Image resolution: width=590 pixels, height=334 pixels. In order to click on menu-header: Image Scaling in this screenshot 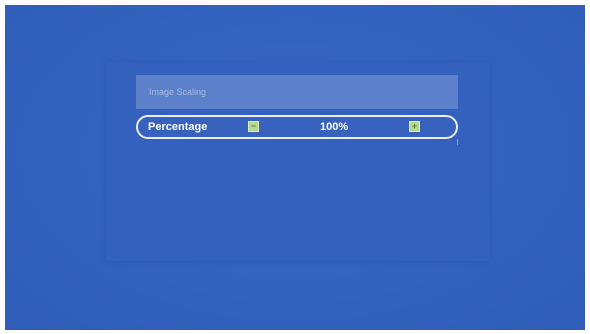, I will do `click(297, 92)`.